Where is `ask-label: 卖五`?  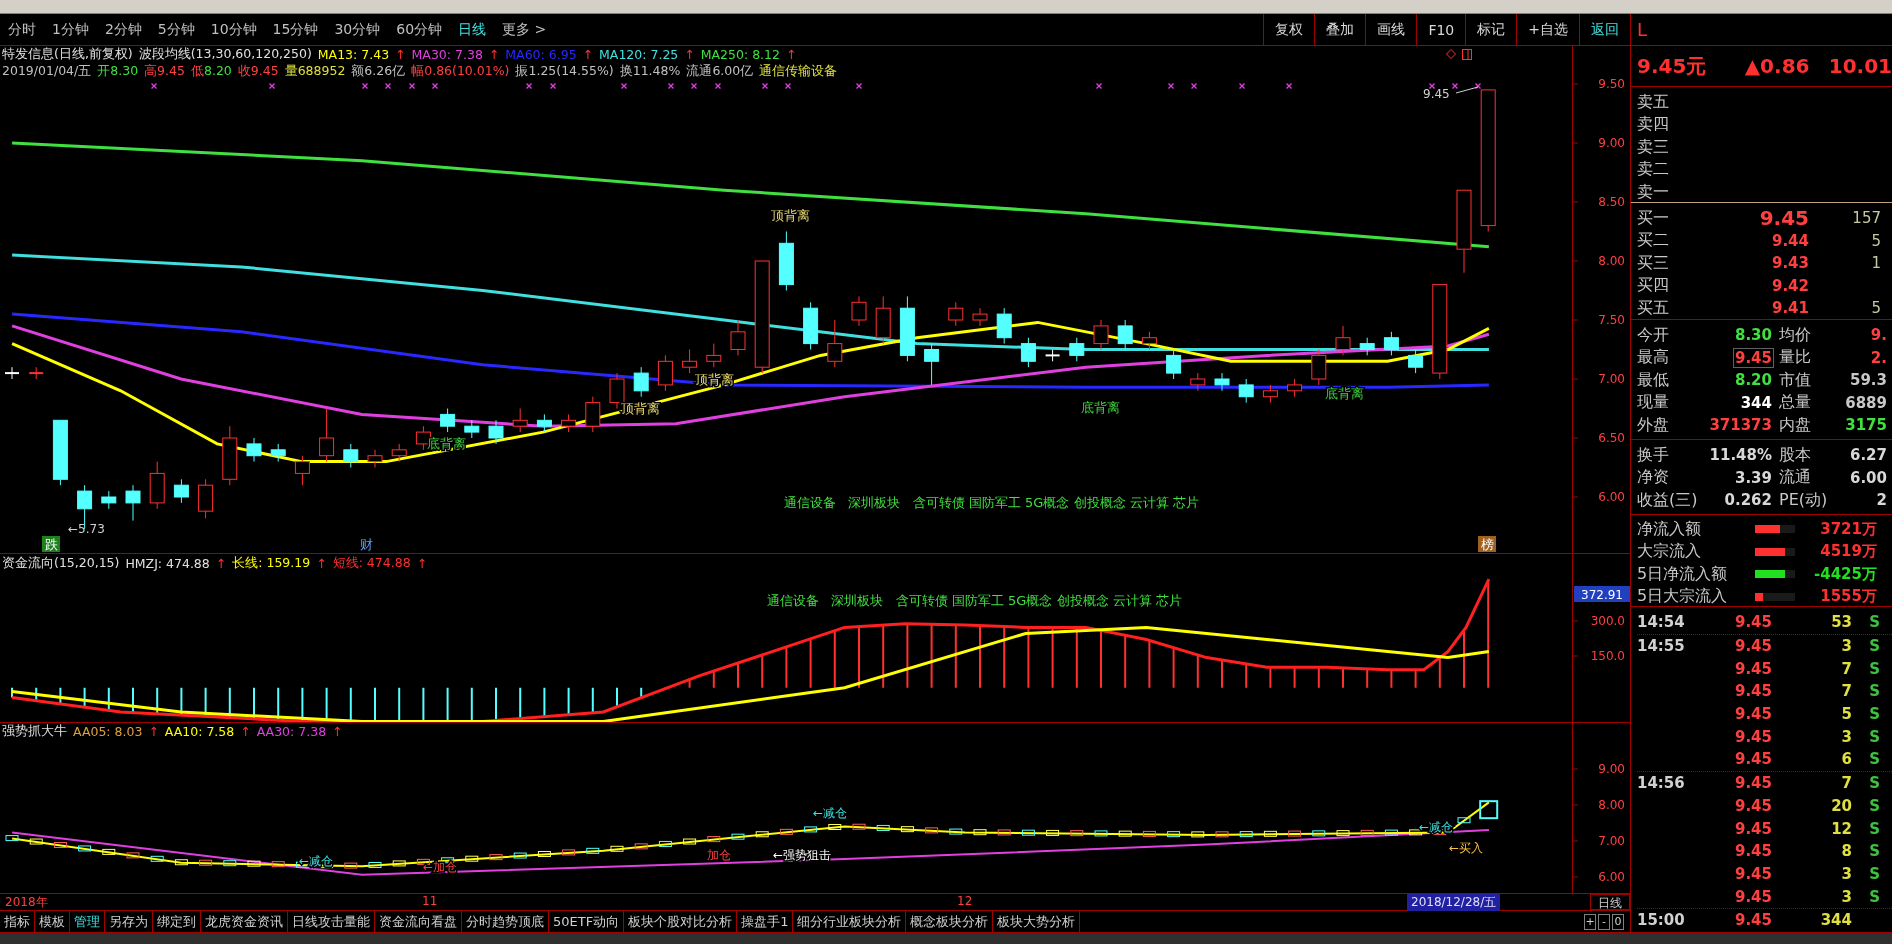
ask-label: 卖五 is located at coordinates (1653, 102).